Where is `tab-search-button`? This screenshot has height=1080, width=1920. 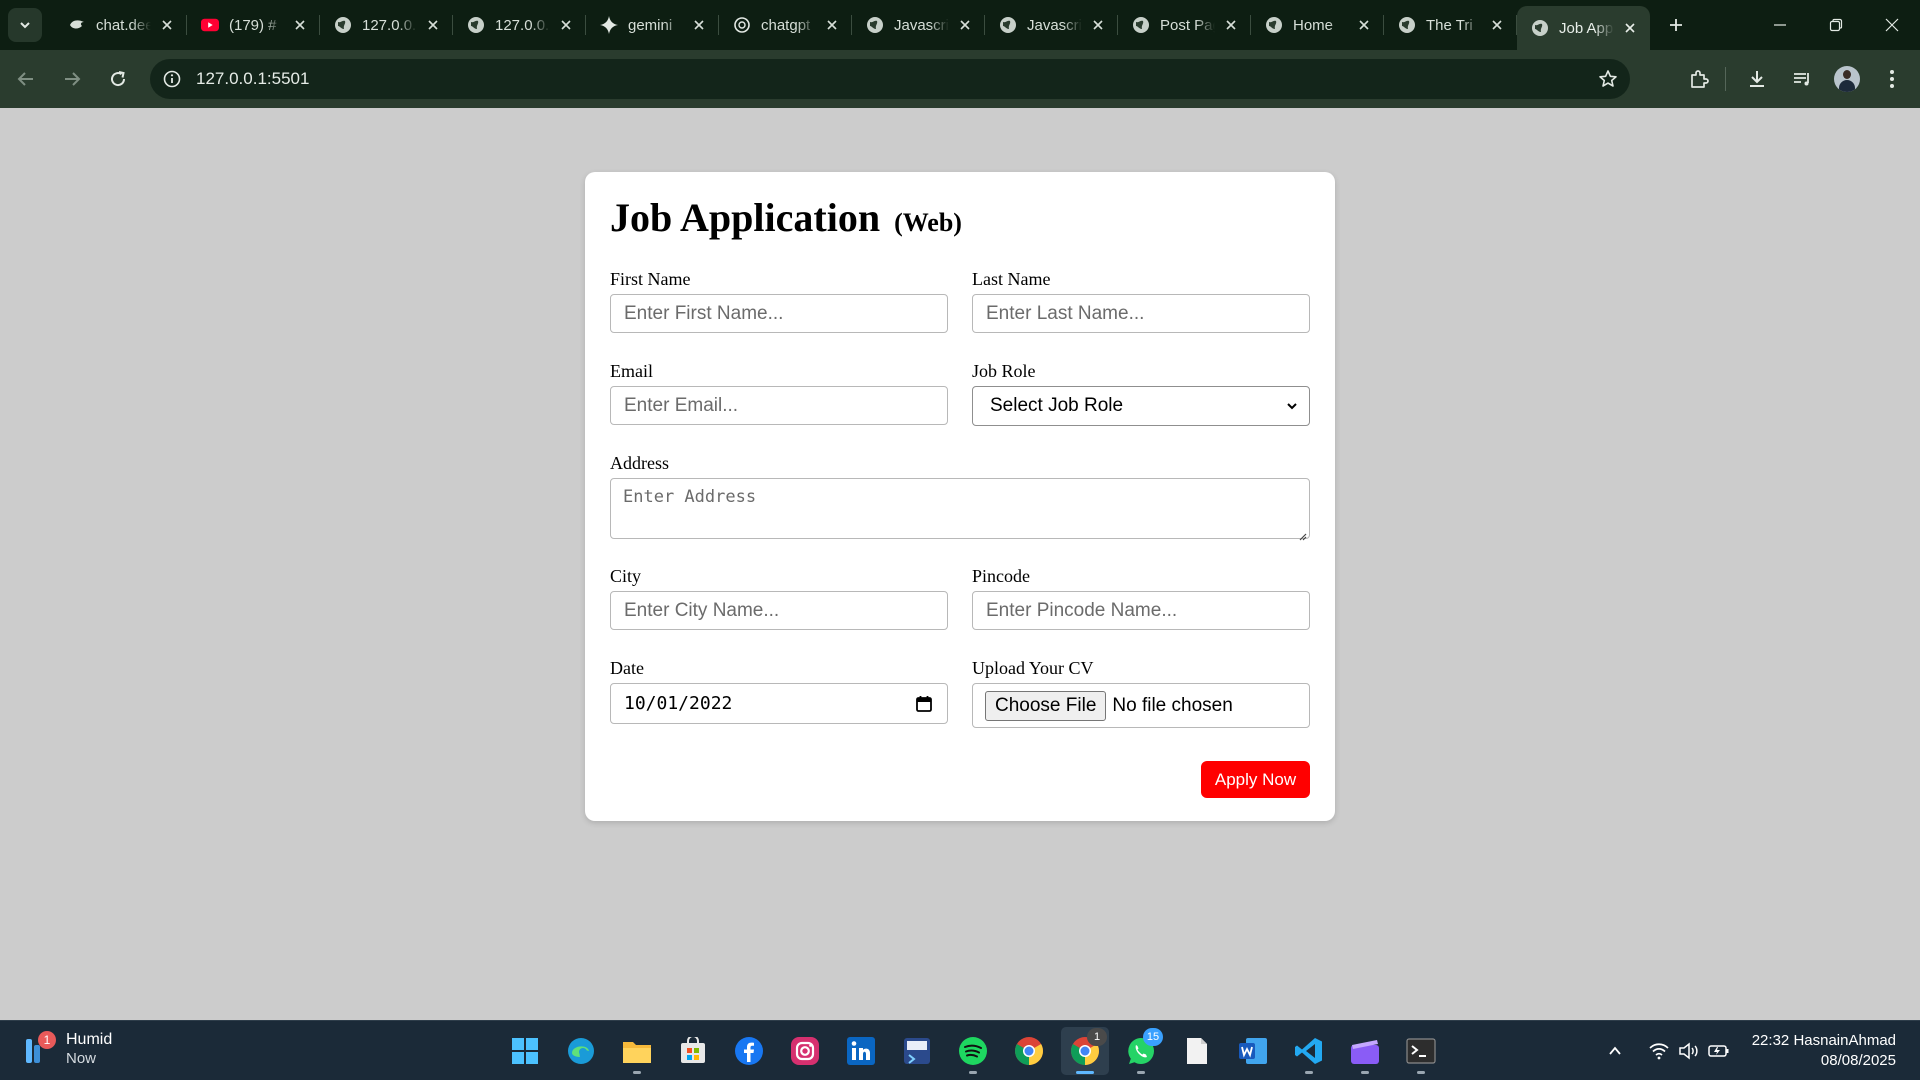 tab-search-button is located at coordinates (25, 25).